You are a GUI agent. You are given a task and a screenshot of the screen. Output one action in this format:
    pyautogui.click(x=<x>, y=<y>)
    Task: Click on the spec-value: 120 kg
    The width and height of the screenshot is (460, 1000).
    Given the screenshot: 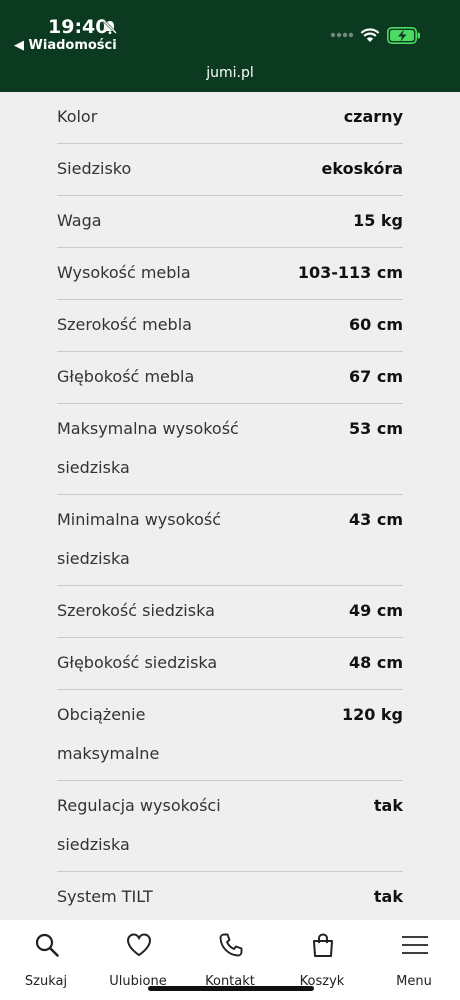 What is the action you would take?
    pyautogui.click(x=372, y=714)
    